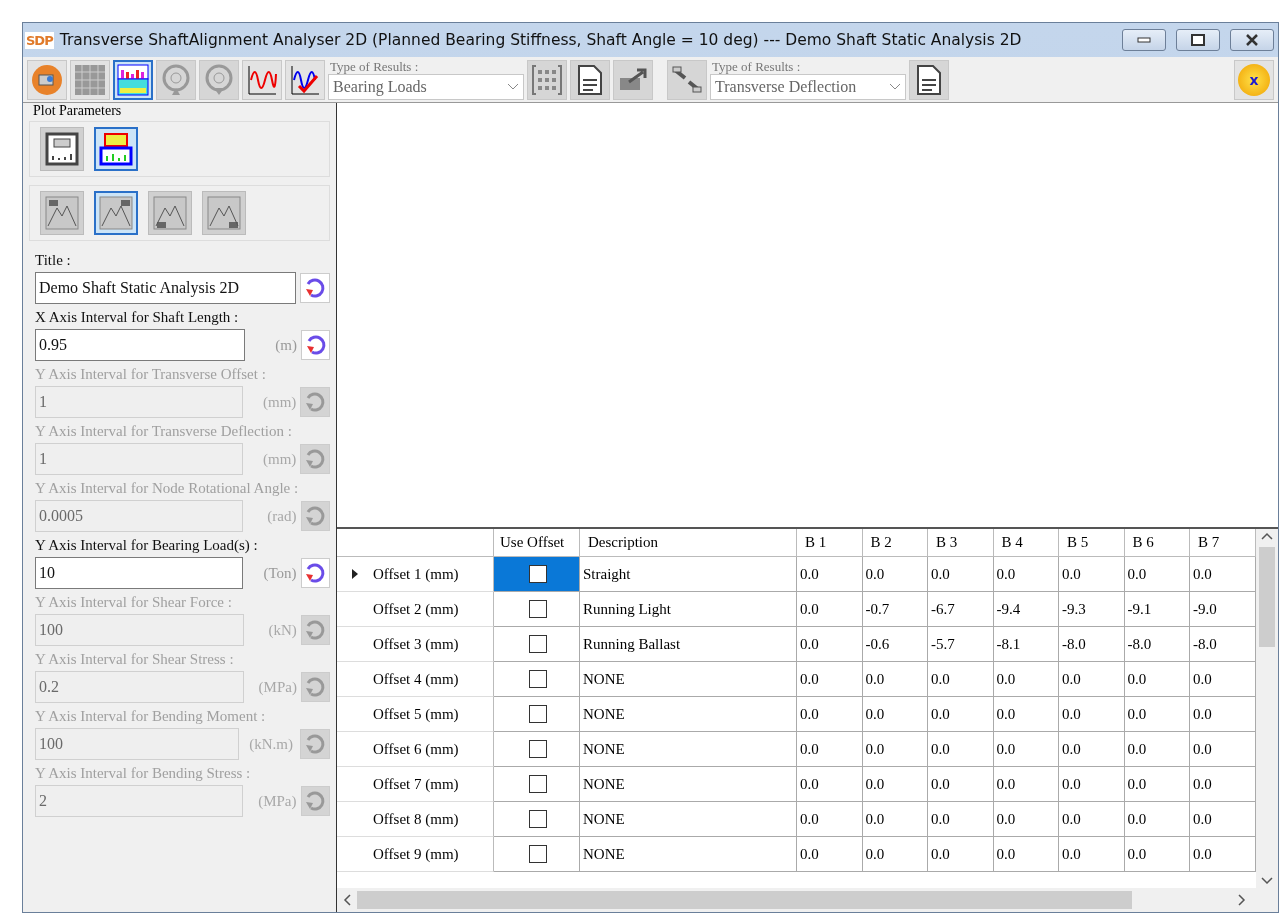  I want to click on table-cell: -0.7, so click(895, 609).